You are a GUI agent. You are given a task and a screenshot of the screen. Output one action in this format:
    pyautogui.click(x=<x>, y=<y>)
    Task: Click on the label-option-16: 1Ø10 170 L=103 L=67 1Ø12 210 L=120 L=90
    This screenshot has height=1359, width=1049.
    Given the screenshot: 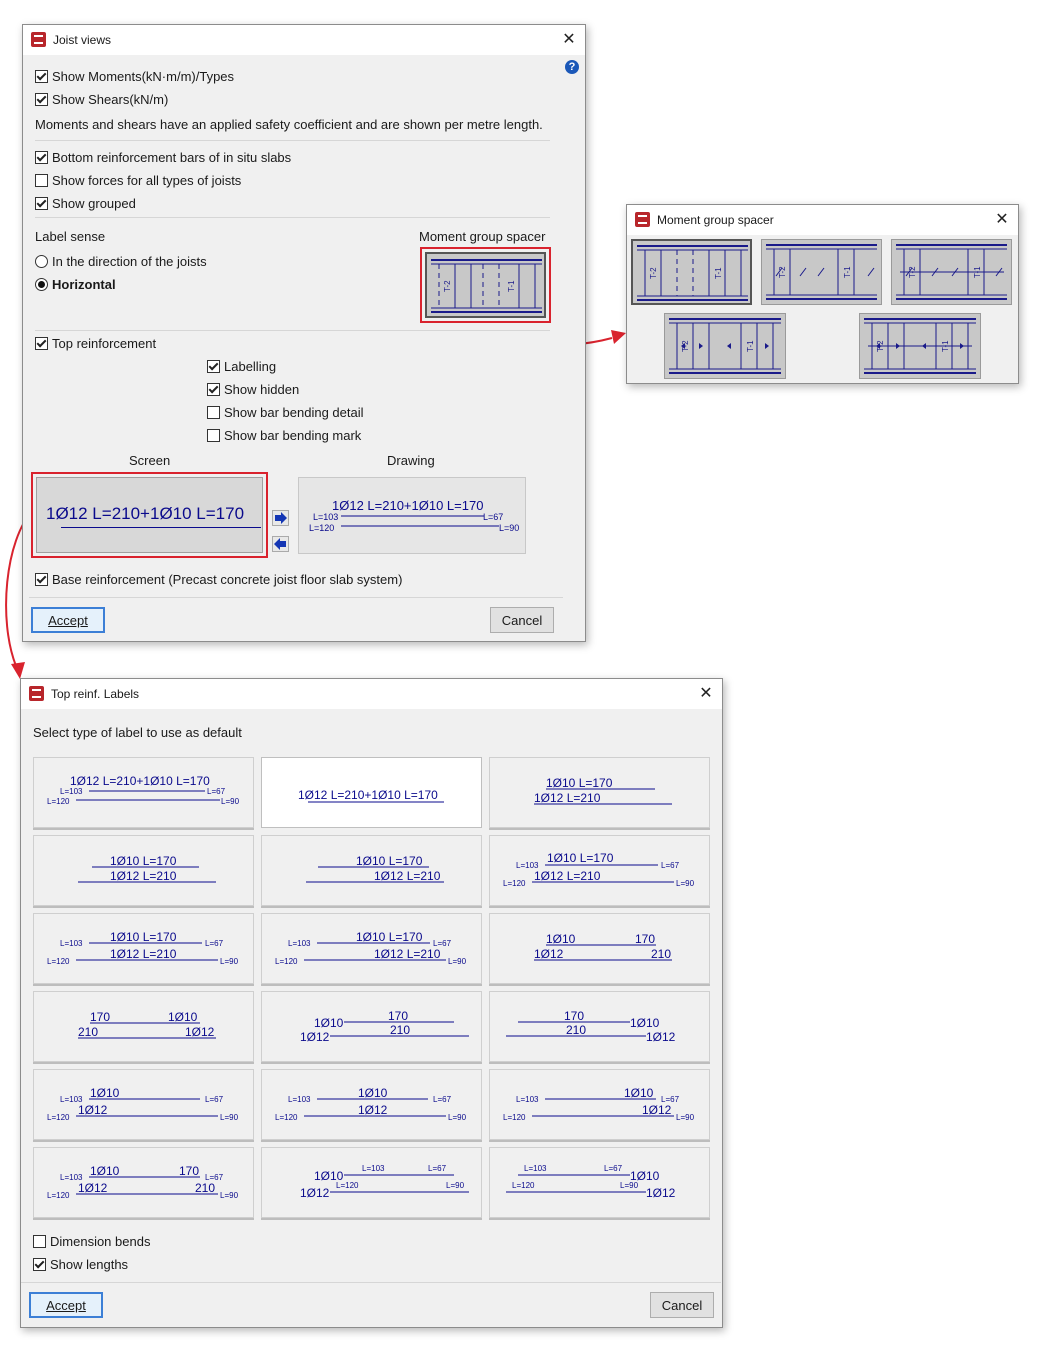 What is the action you would take?
    pyautogui.click(x=143, y=1182)
    